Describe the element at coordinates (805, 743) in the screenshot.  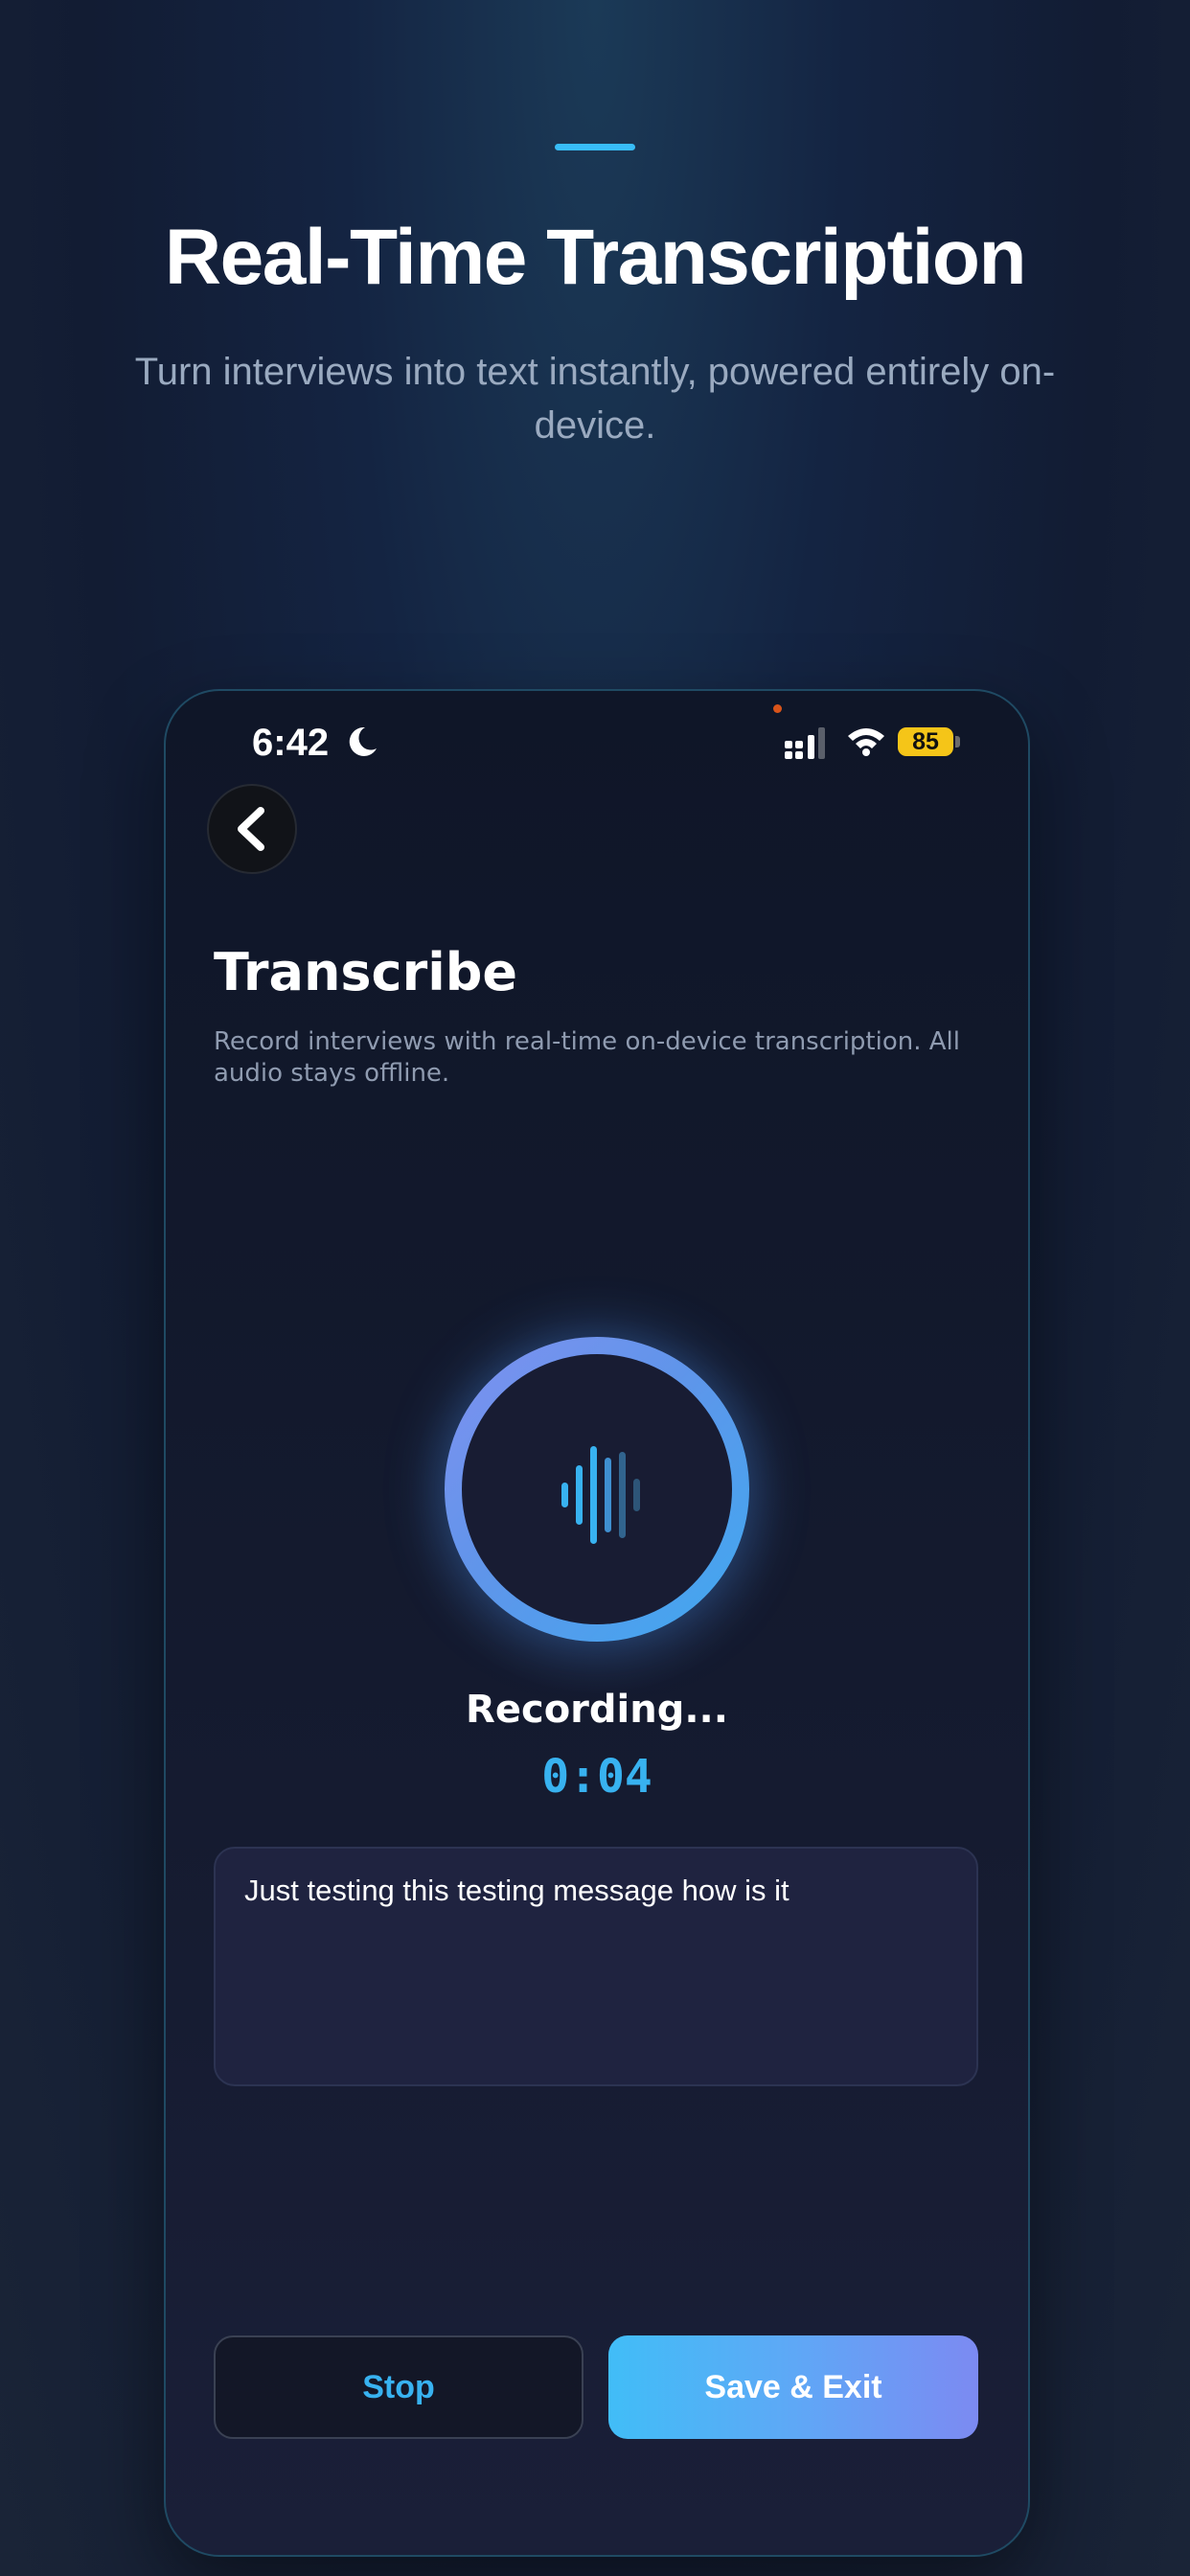
I see `signal-icon` at that location.